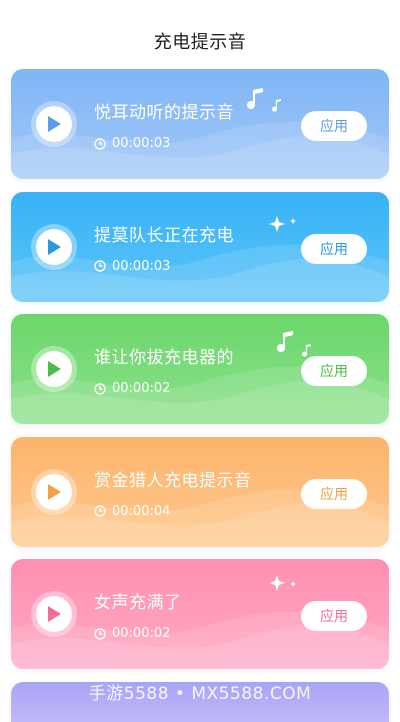 The height and width of the screenshot is (722, 400). Describe the element at coordinates (267, 102) in the screenshot. I see `music-note-icon` at that location.